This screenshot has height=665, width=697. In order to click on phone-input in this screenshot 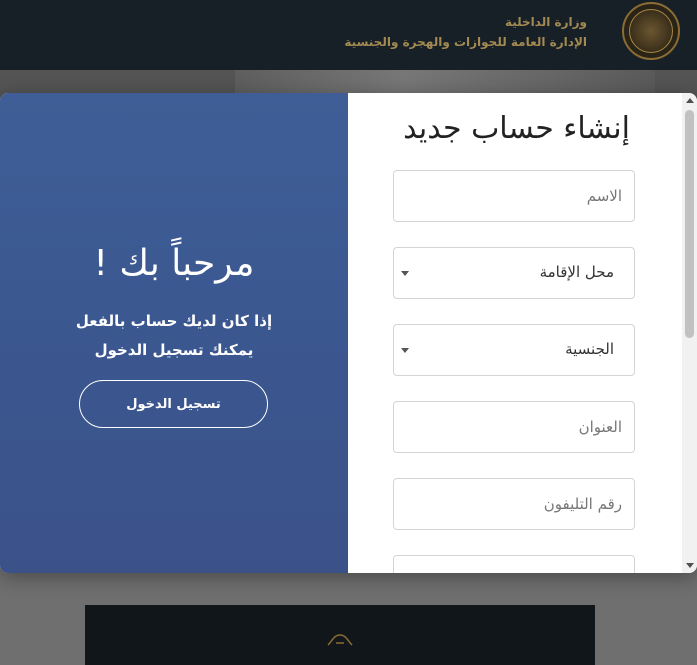, I will do `click(514, 504)`.